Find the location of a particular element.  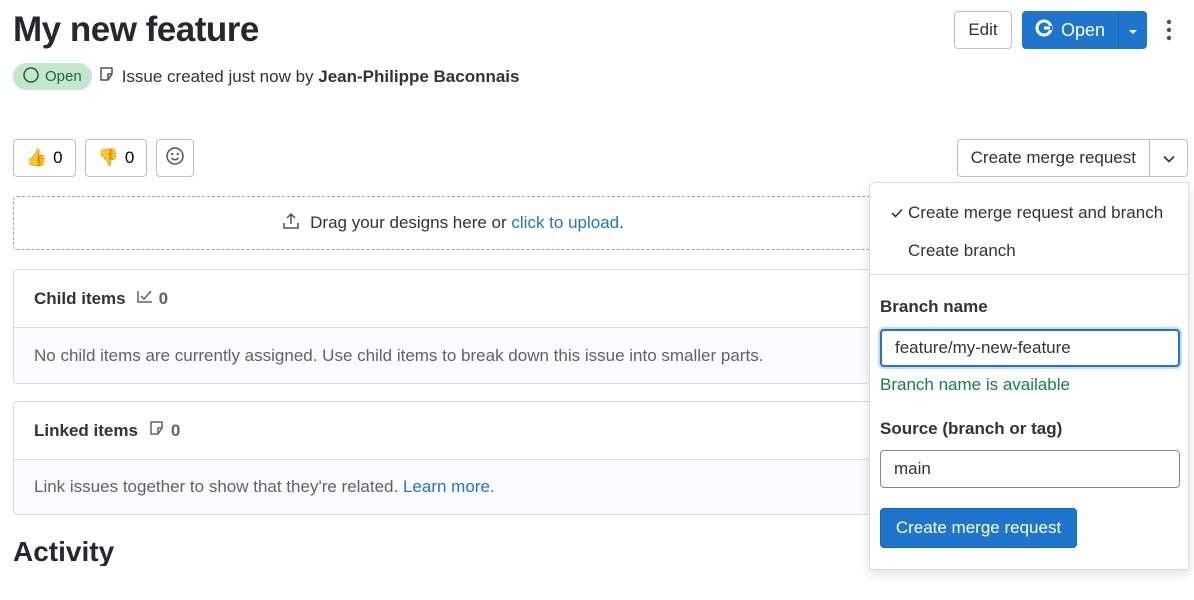

create-merge-request-button: Create merge request is located at coordinates (1053, 158).